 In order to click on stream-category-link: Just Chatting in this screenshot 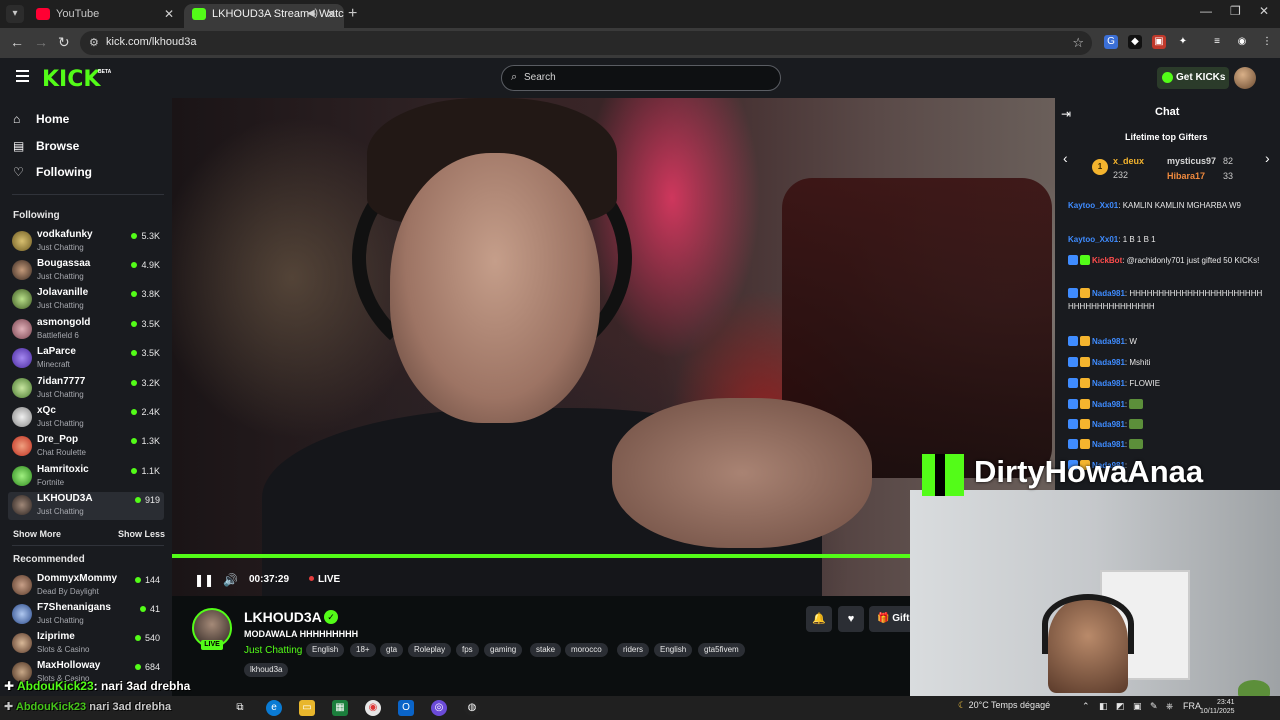, I will do `click(273, 650)`.